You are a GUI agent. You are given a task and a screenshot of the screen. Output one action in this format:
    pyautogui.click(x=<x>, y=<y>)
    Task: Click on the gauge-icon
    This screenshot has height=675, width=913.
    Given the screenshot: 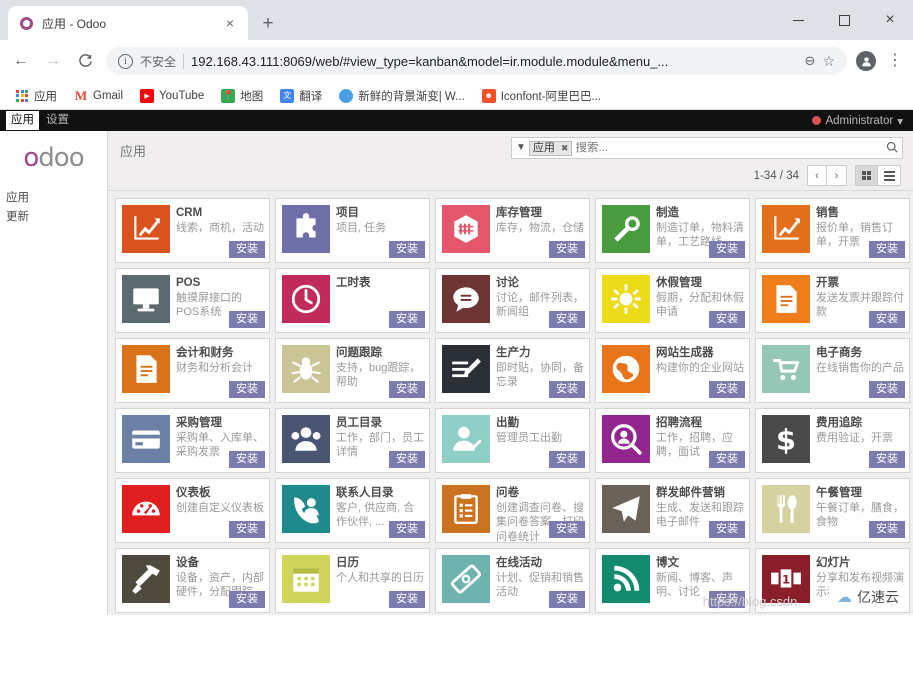 What is the action you would take?
    pyautogui.click(x=146, y=509)
    